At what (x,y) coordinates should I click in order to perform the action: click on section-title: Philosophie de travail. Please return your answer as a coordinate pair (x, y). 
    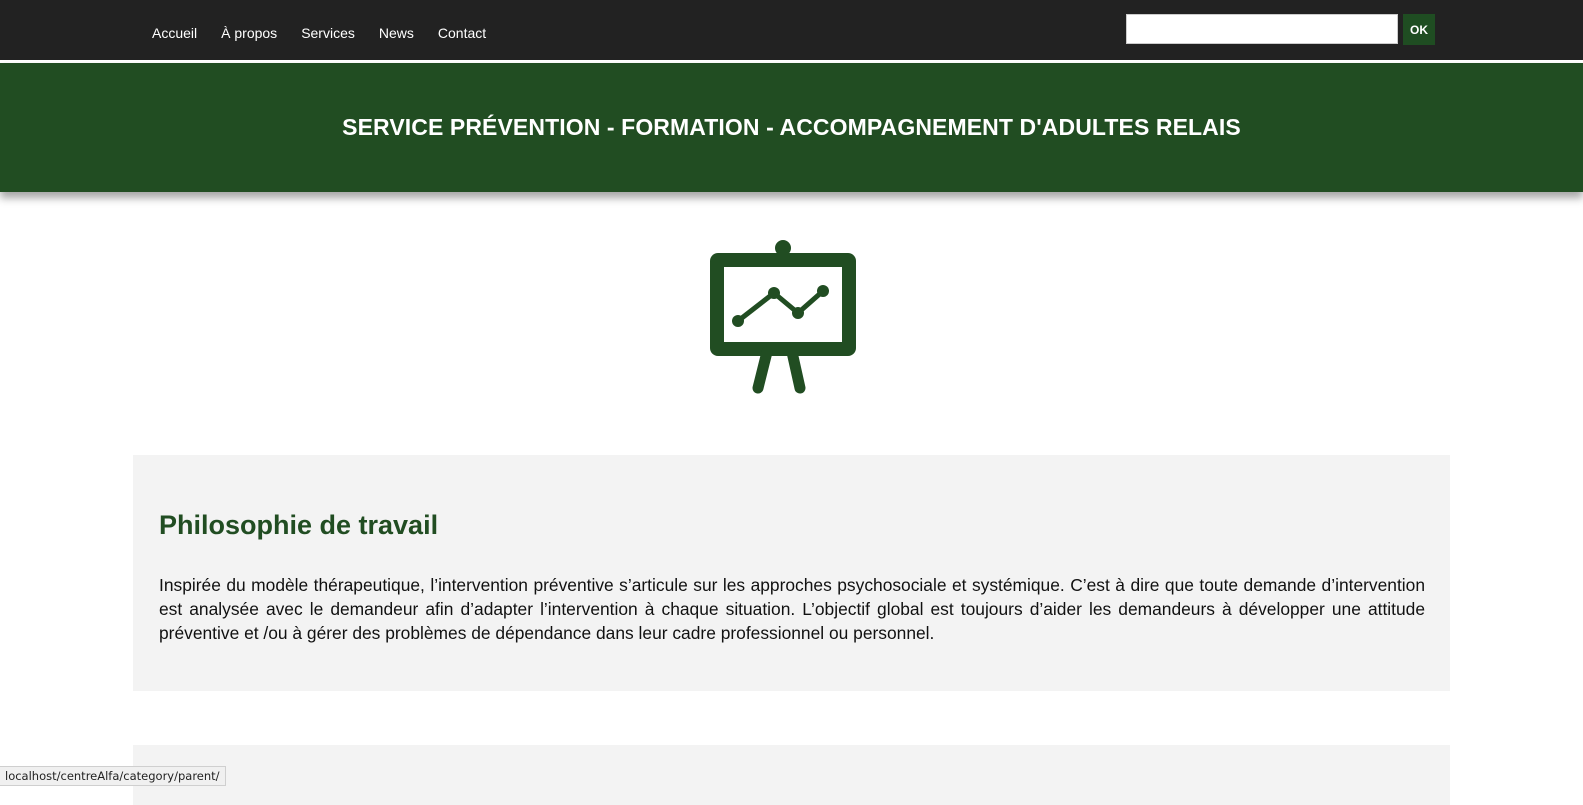
    Looking at the image, I should click on (299, 525).